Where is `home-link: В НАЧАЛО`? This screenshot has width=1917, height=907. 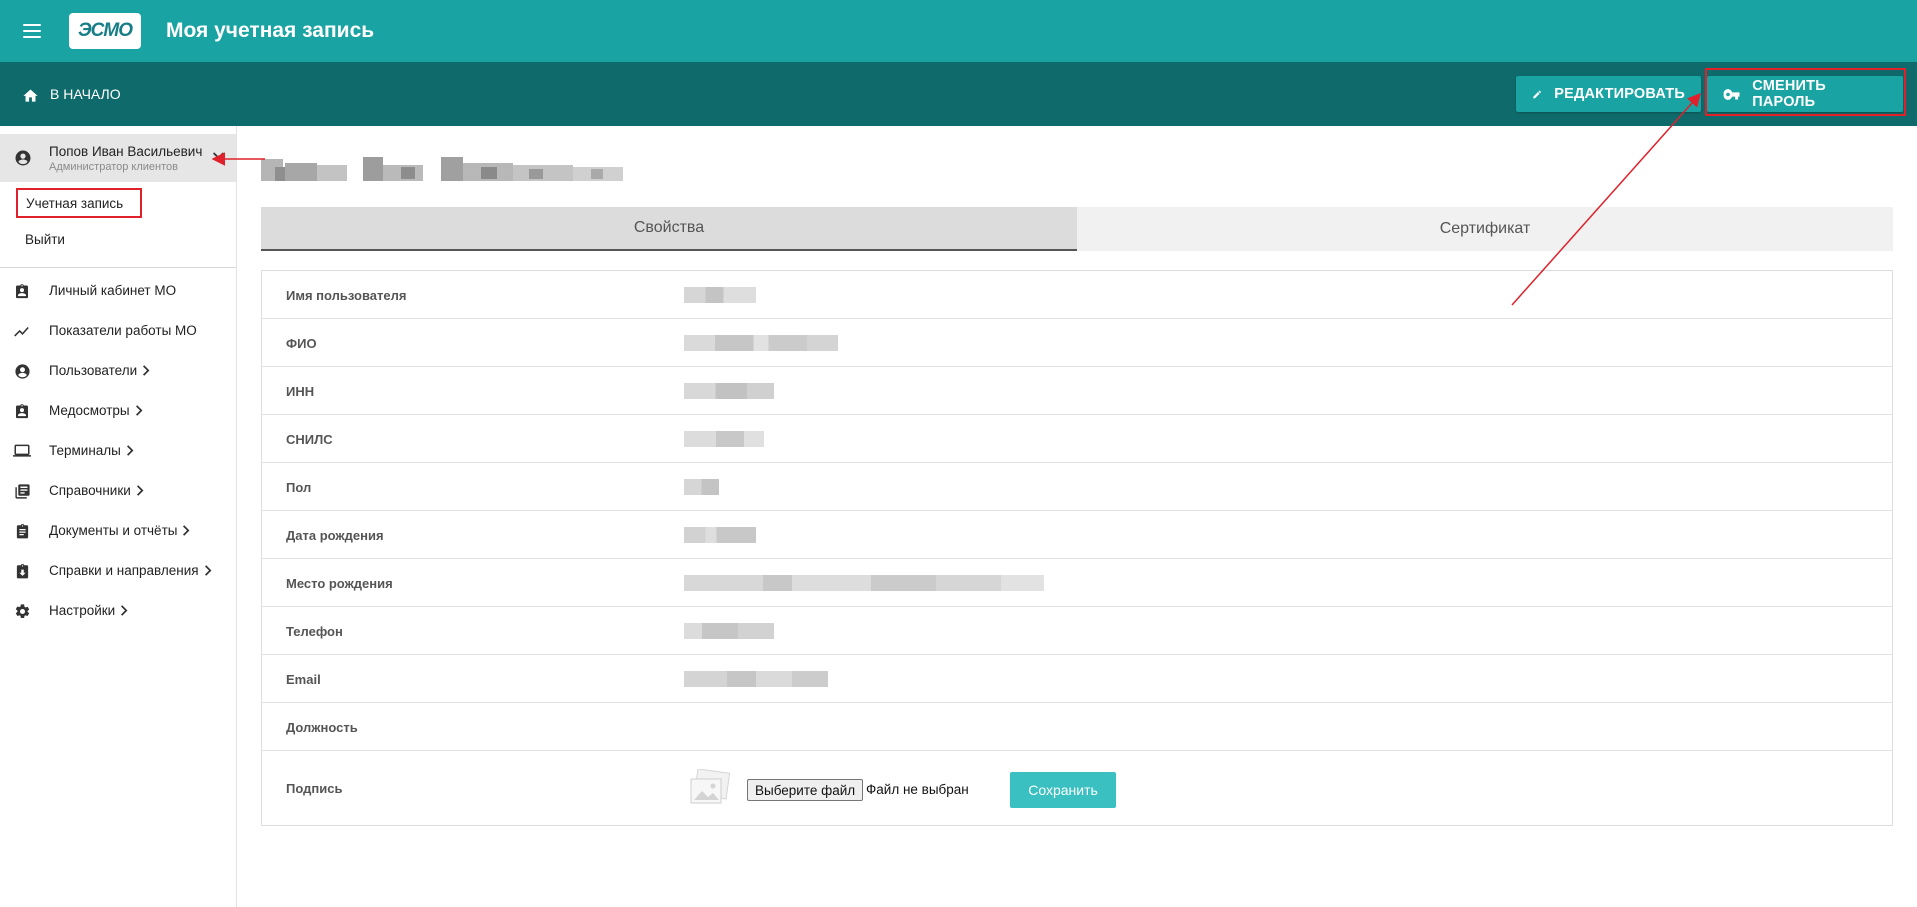
home-link: В НАЧАЛО is located at coordinates (71, 94).